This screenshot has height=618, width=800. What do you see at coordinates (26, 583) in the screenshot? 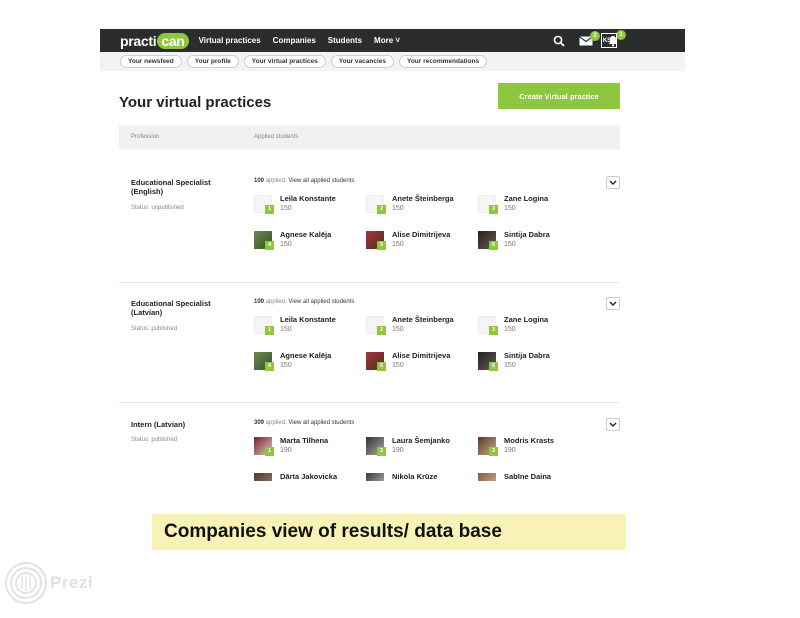
I see `prezi-logo-icon` at bounding box center [26, 583].